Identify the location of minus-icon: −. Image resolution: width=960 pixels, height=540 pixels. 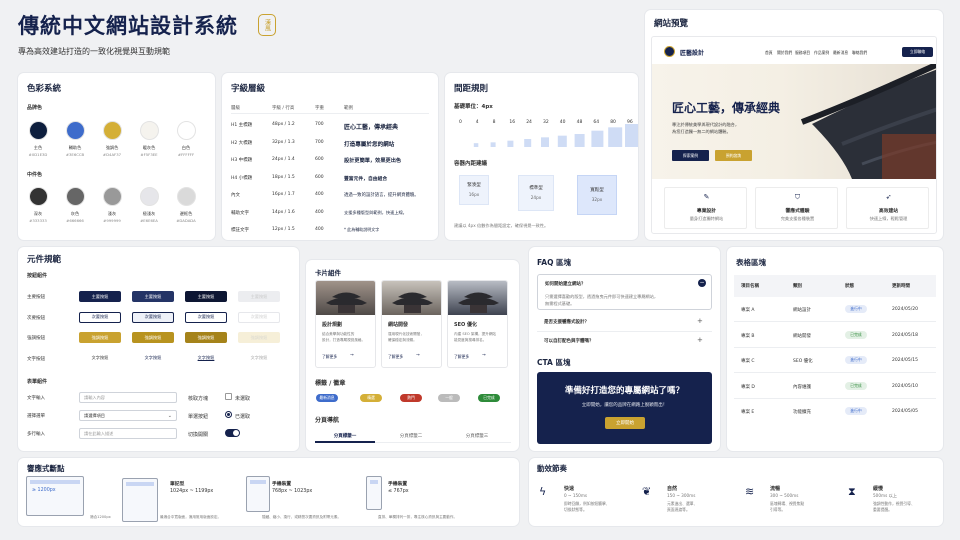
(702, 283).